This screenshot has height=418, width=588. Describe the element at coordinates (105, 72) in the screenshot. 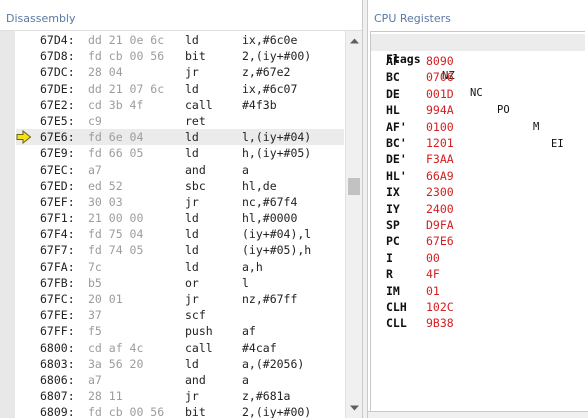

I see `instruction-bytes: 28 04` at that location.